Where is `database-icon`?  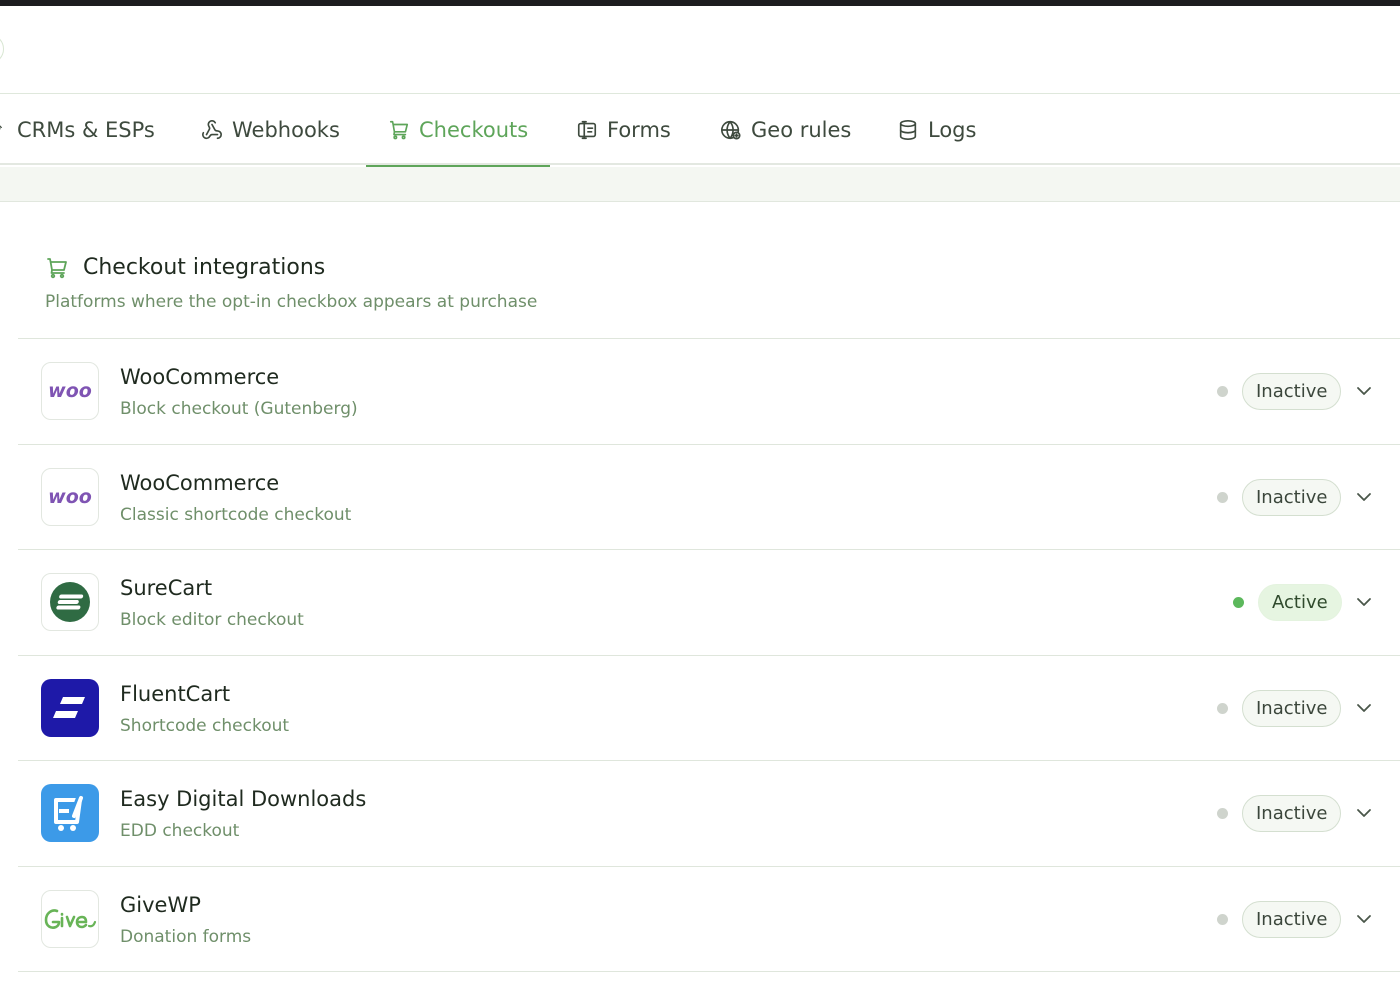
database-icon is located at coordinates (908, 130).